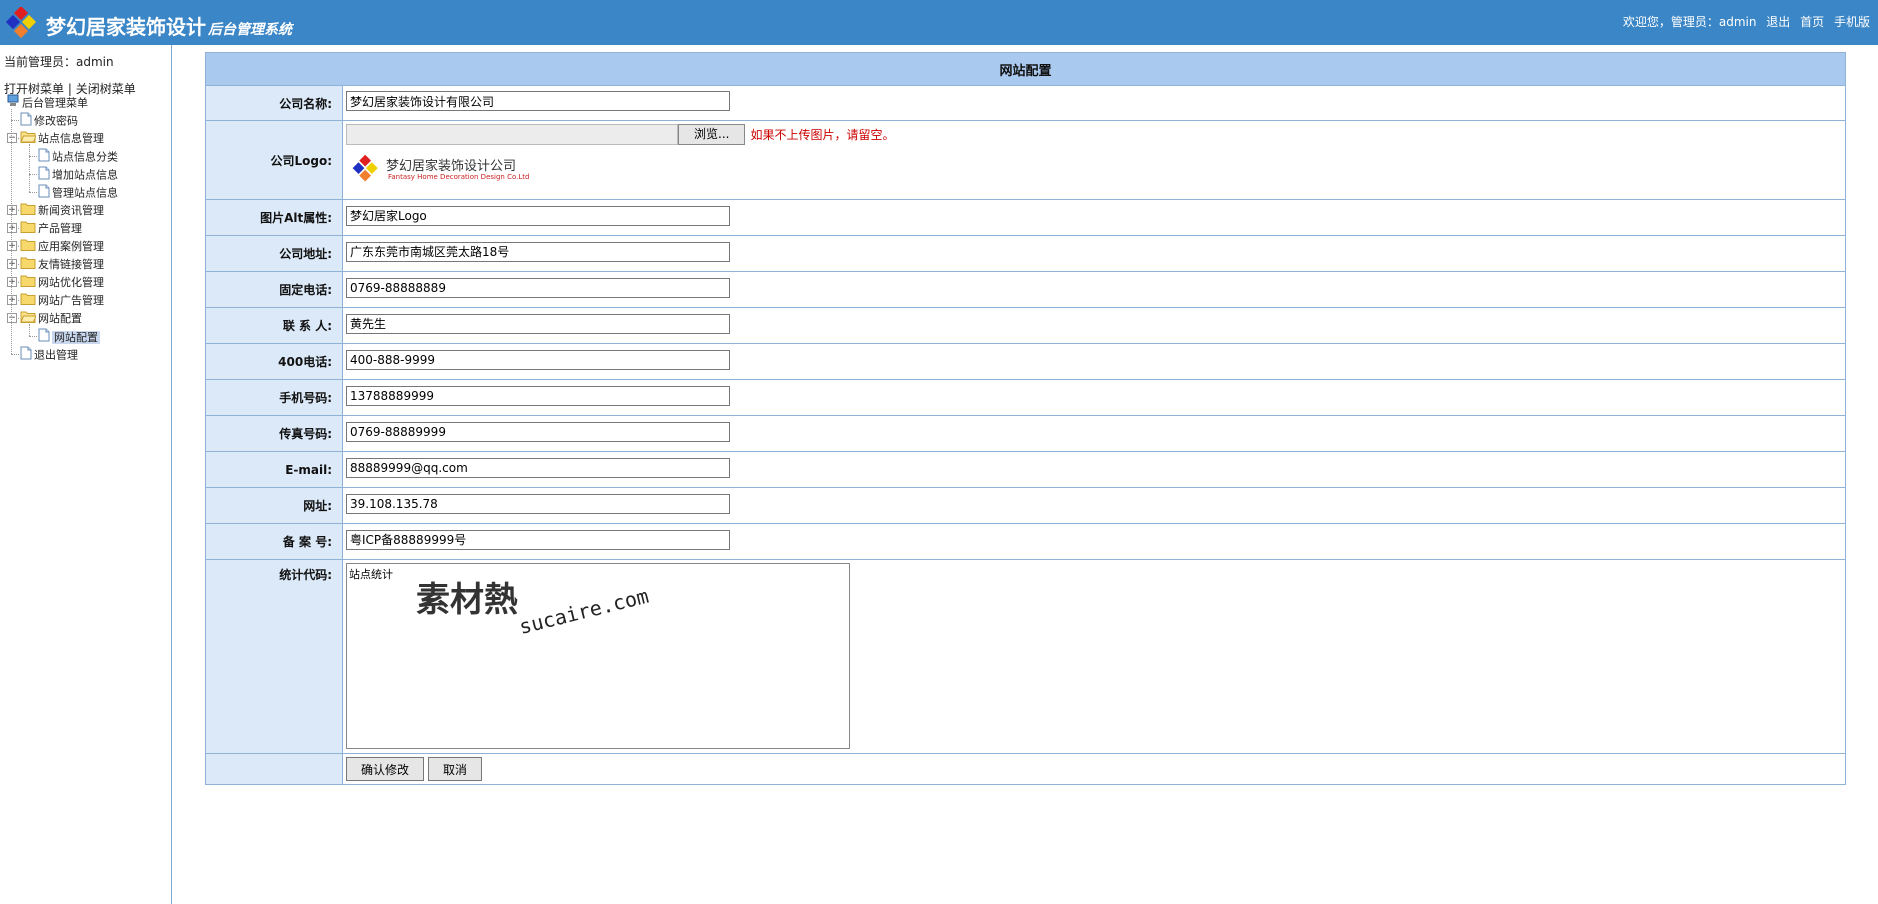  I want to click on fax-input, so click(538, 431).